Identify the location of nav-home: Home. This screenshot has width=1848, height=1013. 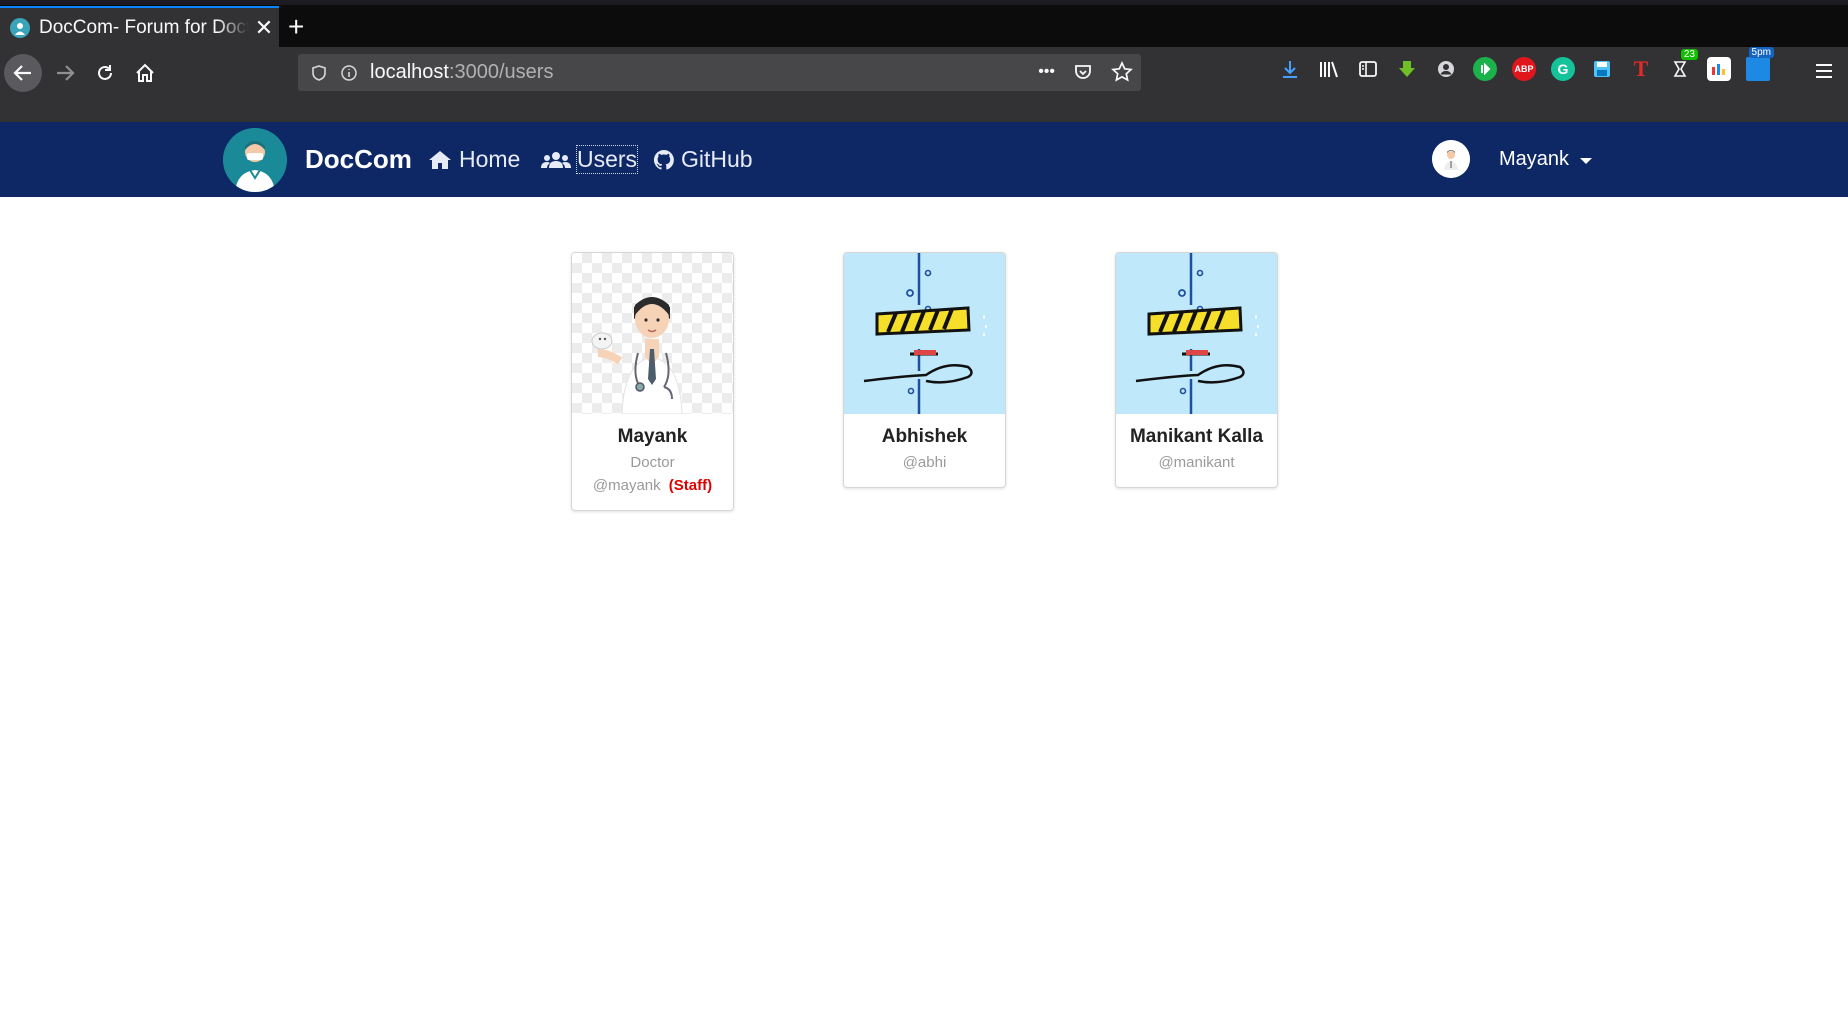
(473, 159).